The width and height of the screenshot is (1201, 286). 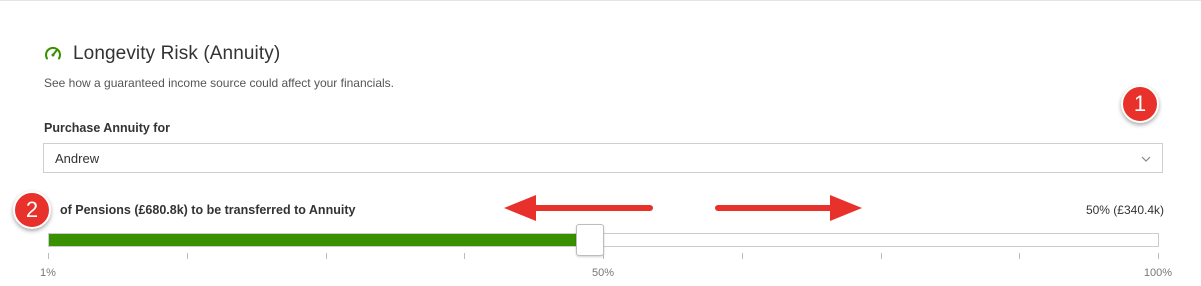 I want to click on chevron-down-icon, so click(x=1146, y=158).